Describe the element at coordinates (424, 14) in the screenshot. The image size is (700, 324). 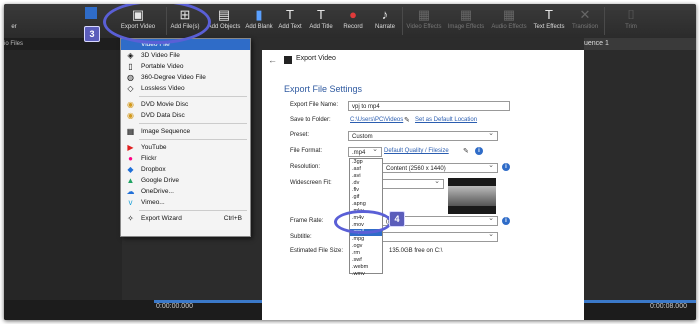
I see `video-effects-icon: ▦` at that location.